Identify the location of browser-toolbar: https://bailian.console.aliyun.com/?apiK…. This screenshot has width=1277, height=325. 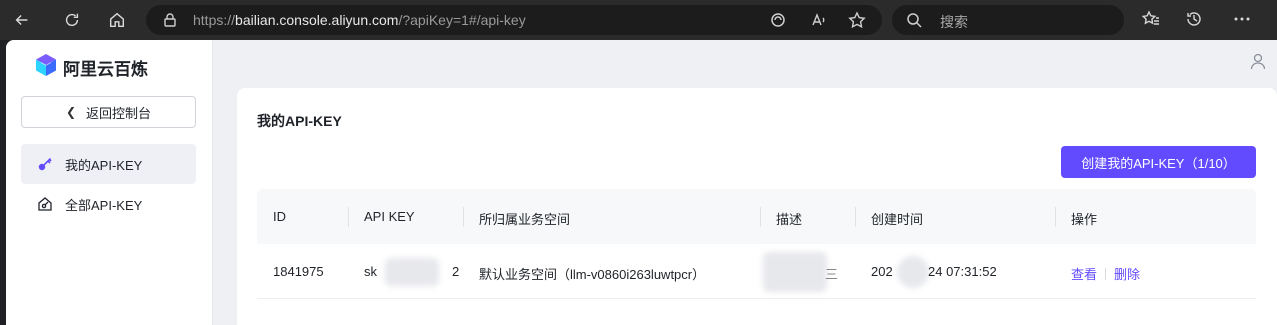
(638, 20).